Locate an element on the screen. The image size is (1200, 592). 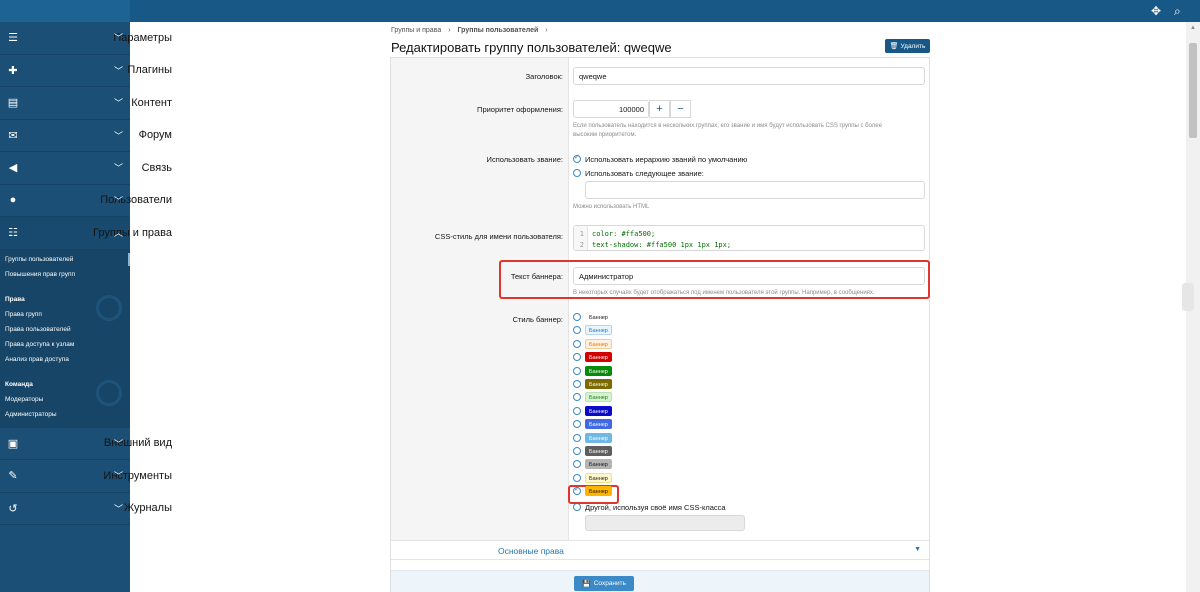
watermark-shield is located at coordinates (109, 392).